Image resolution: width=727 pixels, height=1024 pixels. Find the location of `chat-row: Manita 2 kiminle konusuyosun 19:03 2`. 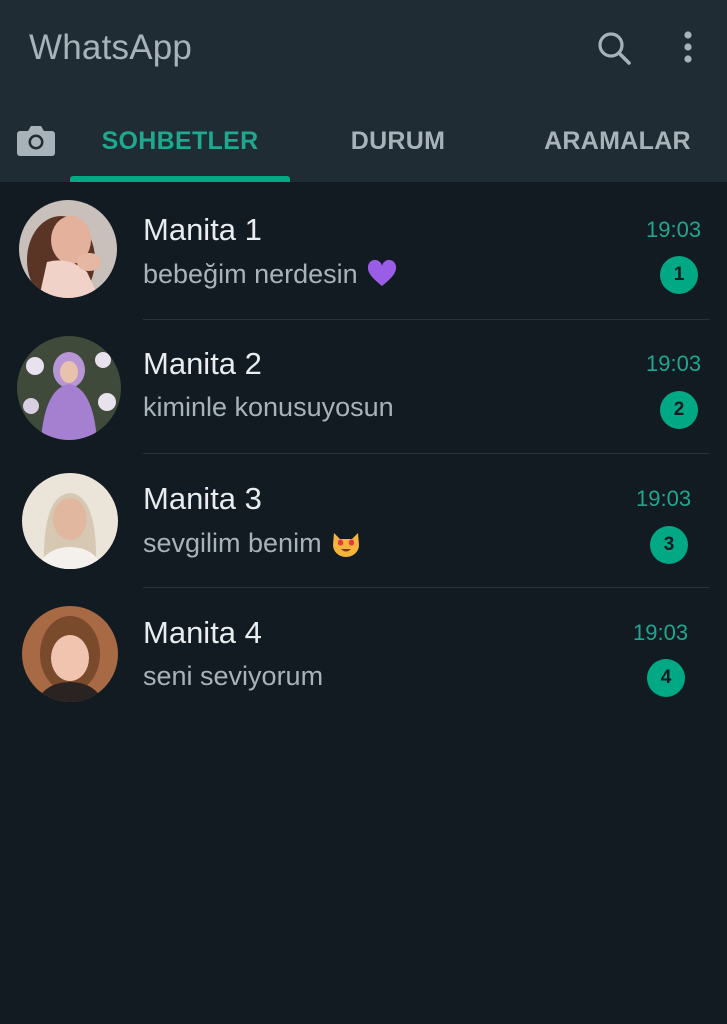

chat-row: Manita 2 kiminle konusuyosun 19:03 2 is located at coordinates (363, 387).